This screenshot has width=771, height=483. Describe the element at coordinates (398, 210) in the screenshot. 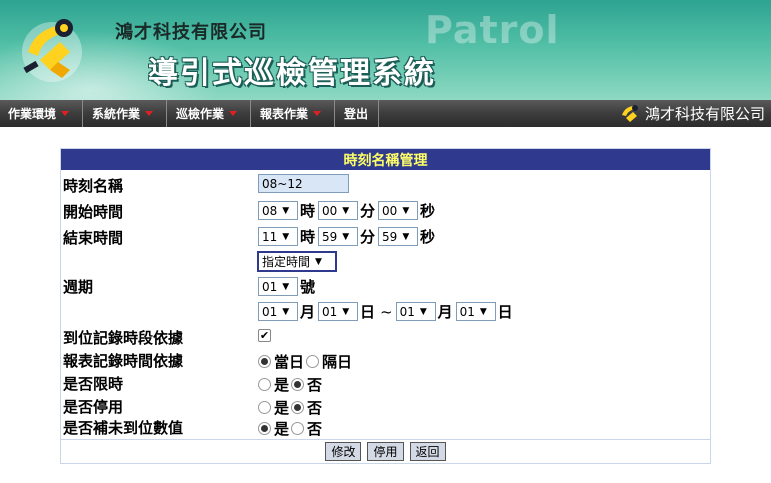

I see `start-second-select: 00 ▼` at that location.